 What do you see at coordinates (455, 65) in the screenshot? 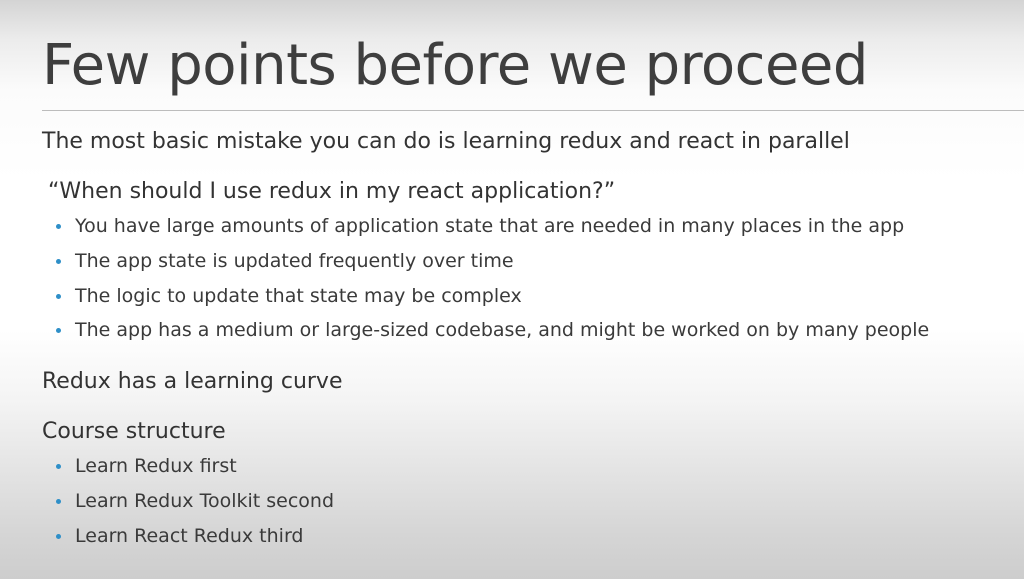
I see `slide-title: Few points before we proceed` at bounding box center [455, 65].